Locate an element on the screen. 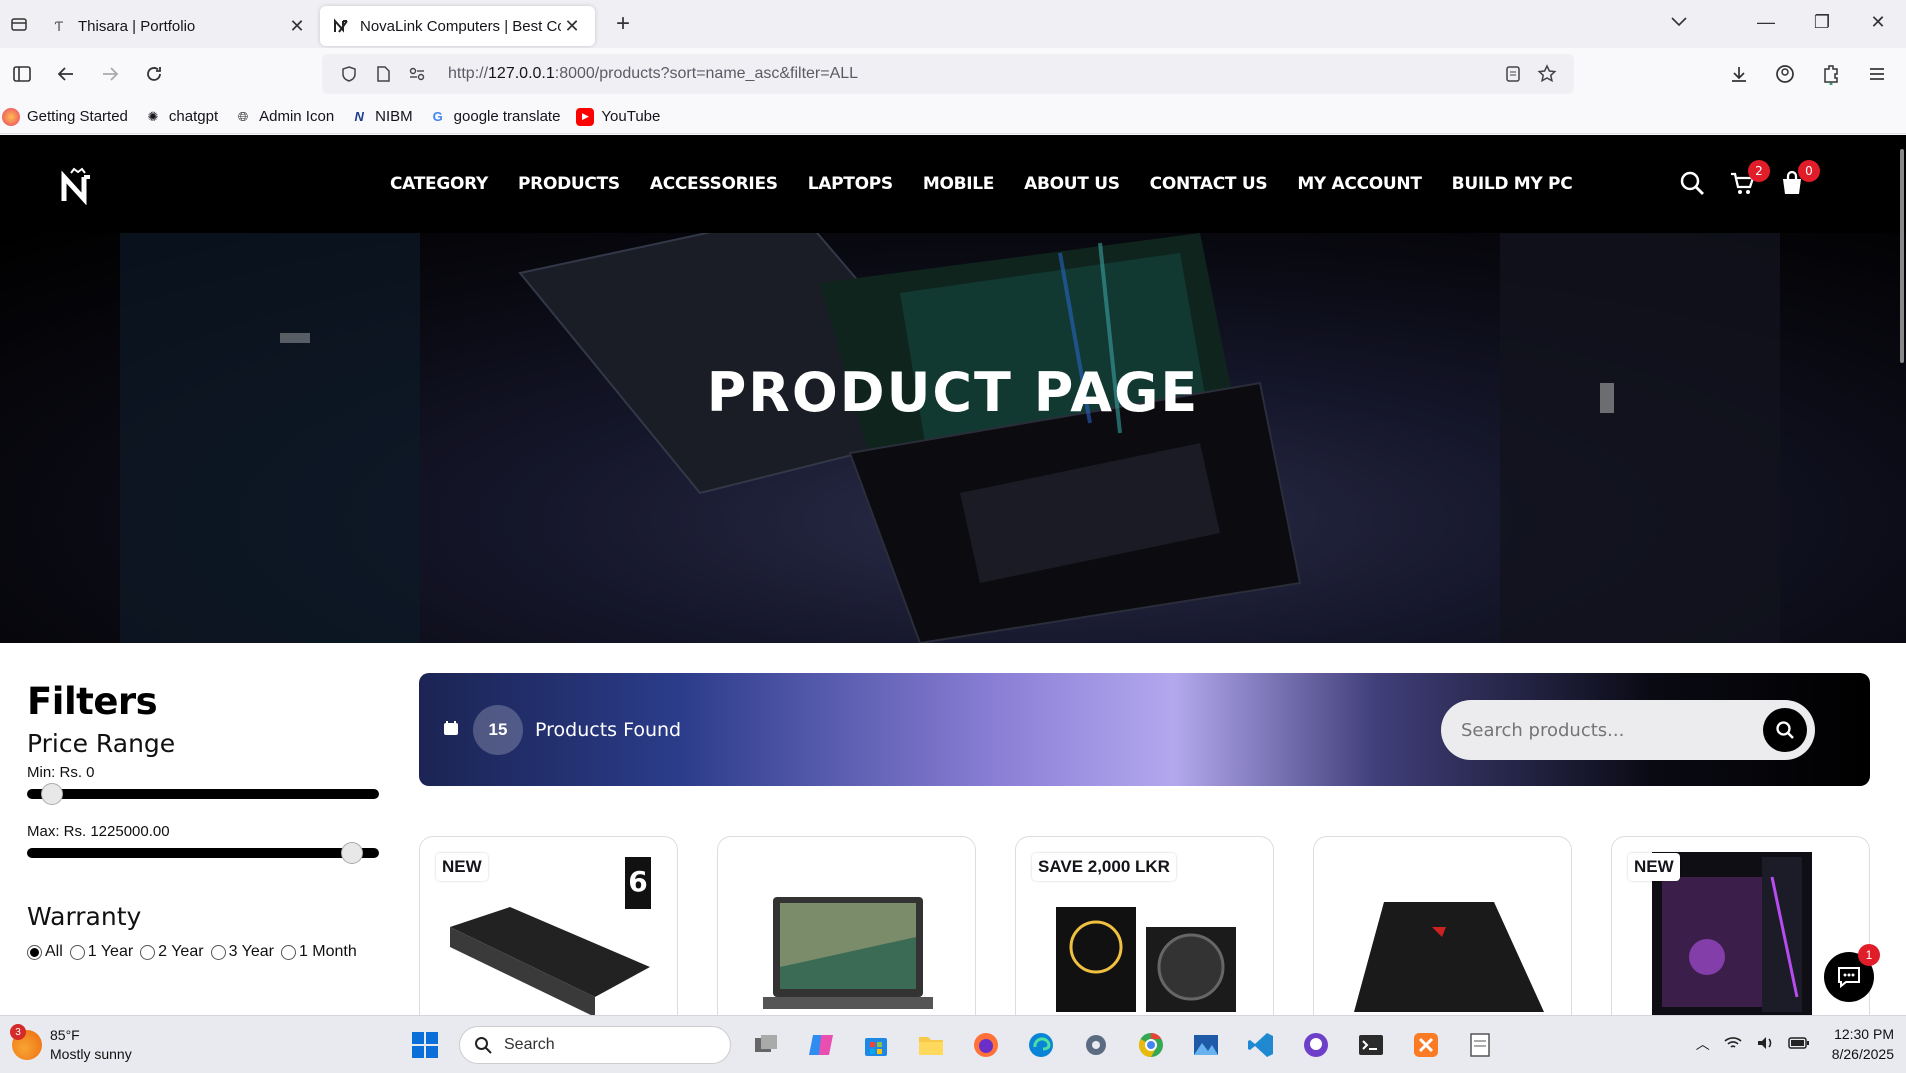 This screenshot has height=1073, width=1906. warranty-radio-3-year is located at coordinates (218, 952).